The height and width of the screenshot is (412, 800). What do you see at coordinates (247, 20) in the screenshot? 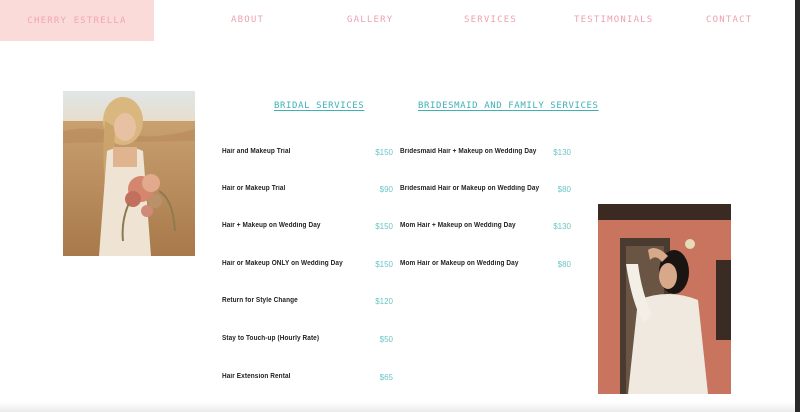
I see `nav-about: ABOUT` at bounding box center [247, 20].